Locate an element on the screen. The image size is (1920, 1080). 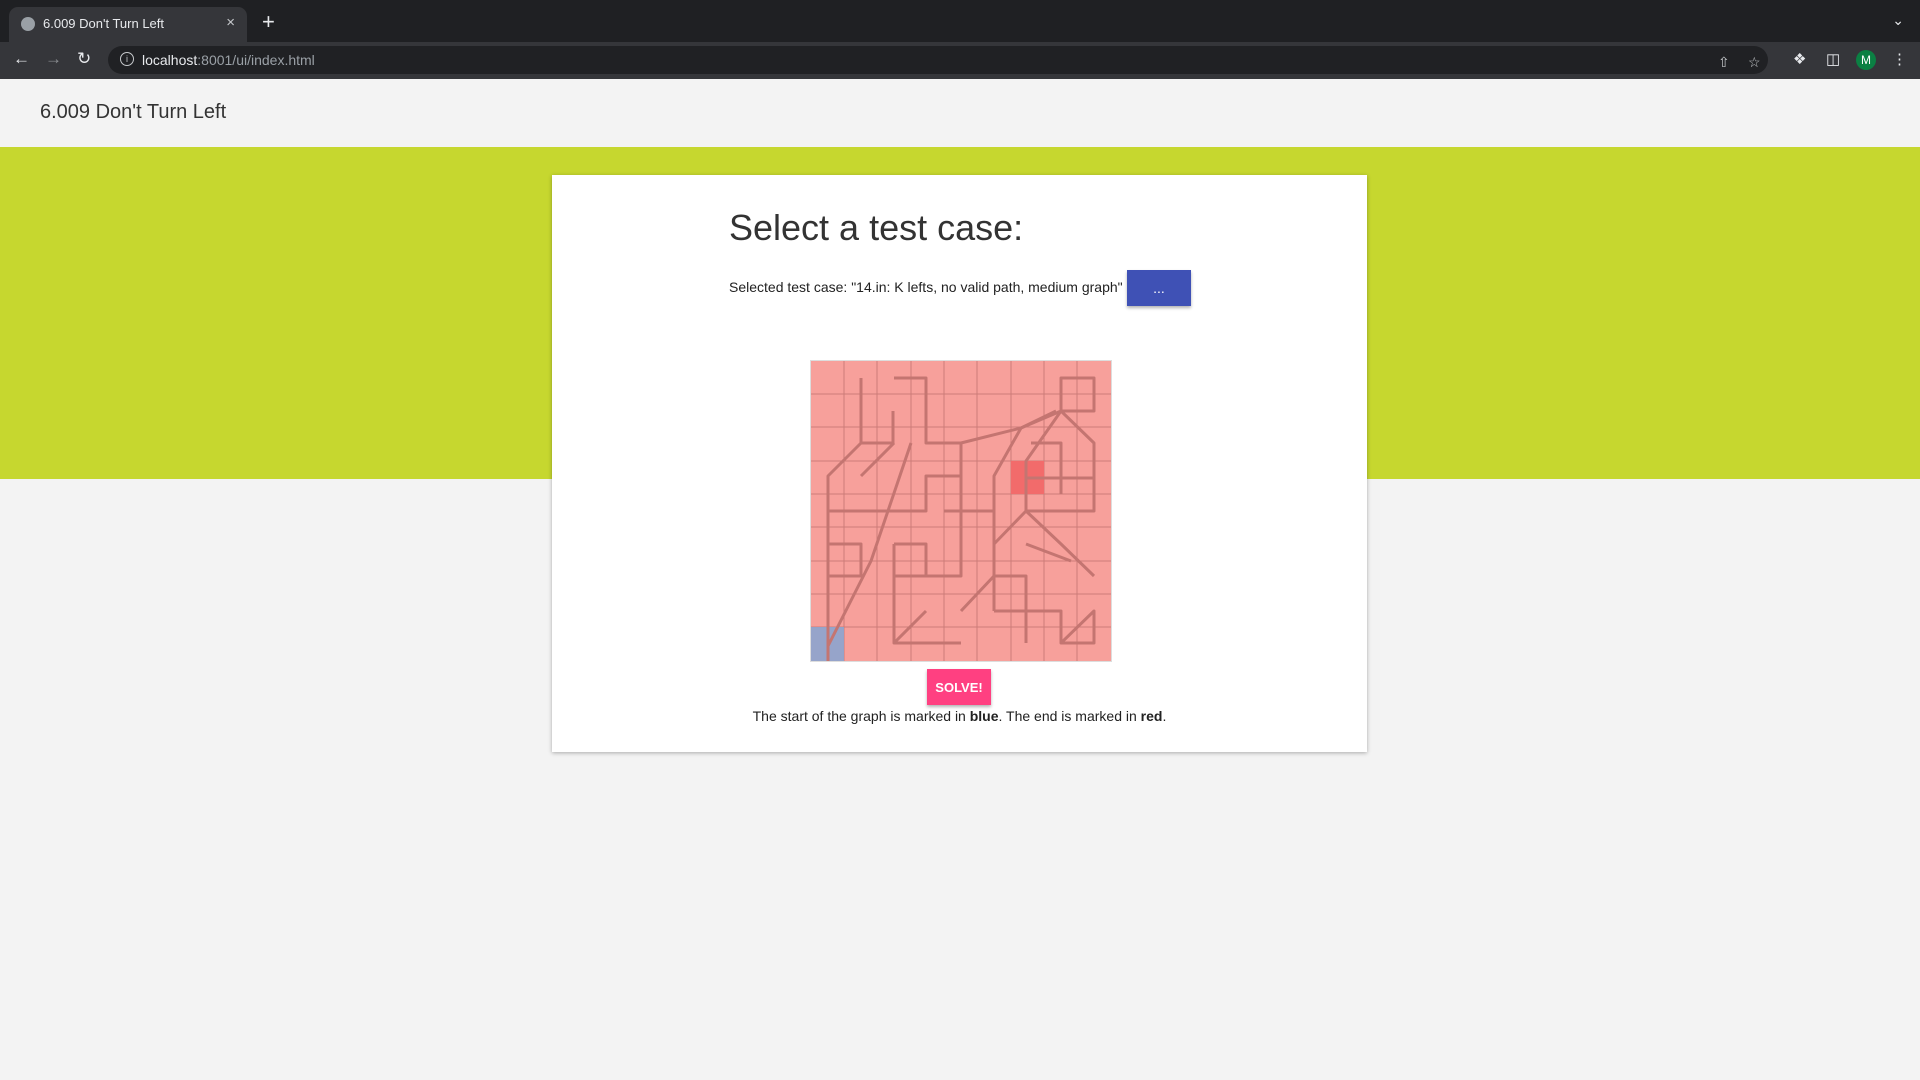
reload-icon: ↻ is located at coordinates (84, 59).